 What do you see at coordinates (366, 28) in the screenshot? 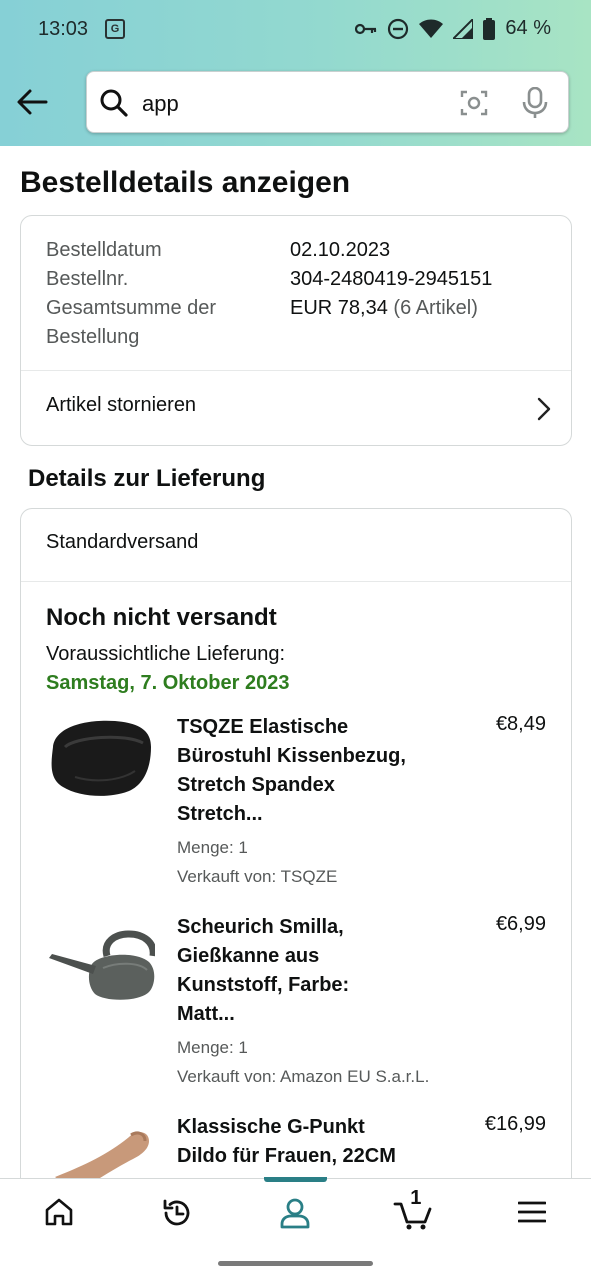
I see `vpn-key-icon` at bounding box center [366, 28].